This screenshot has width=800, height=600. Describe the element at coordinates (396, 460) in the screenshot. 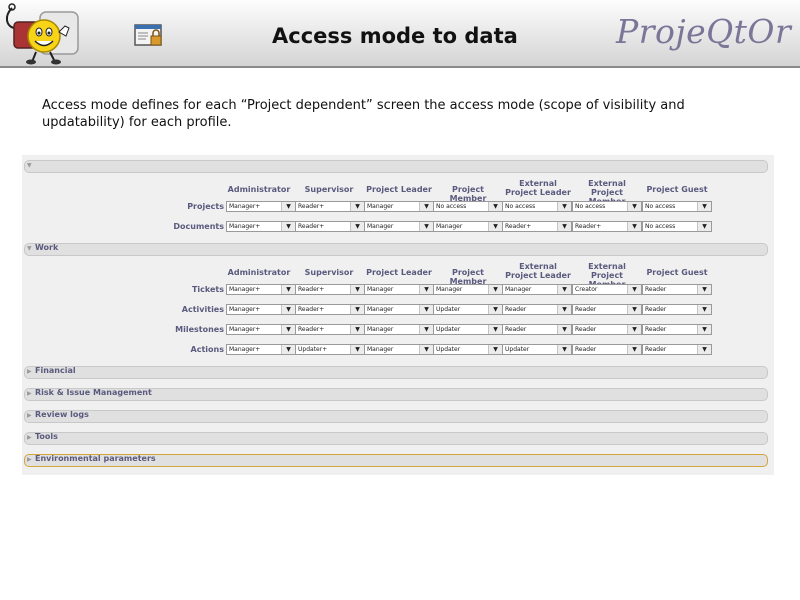

I see `section-header-6: ▶ Environmental parameters` at that location.